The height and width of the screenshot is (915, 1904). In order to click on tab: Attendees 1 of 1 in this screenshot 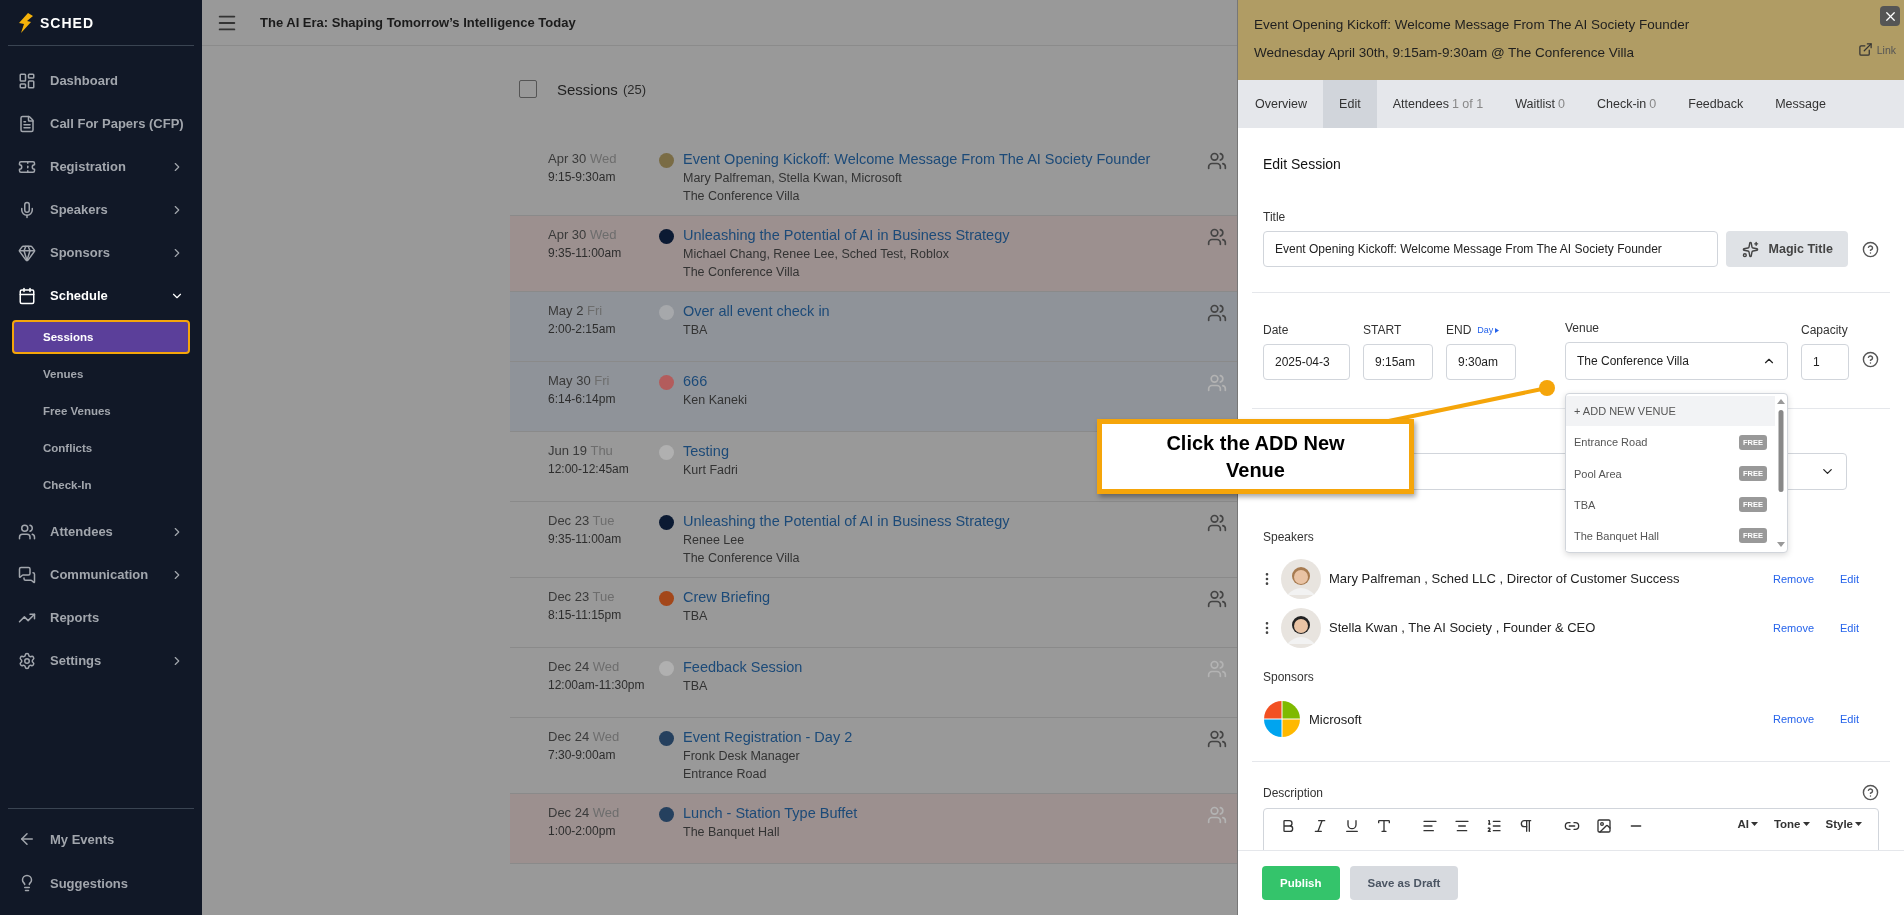, I will do `click(1438, 104)`.